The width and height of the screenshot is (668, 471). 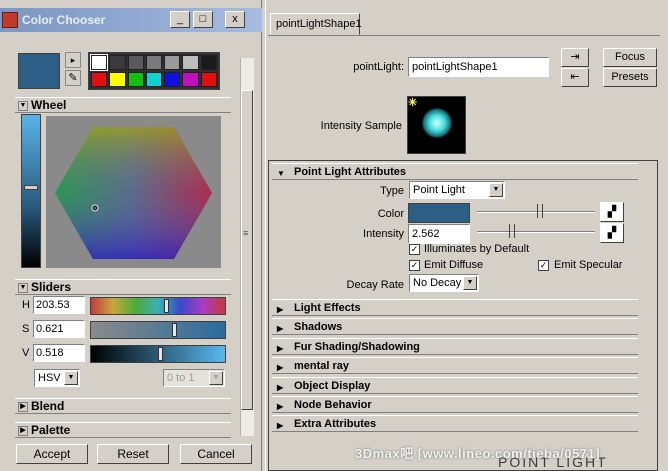 I want to click on light-color-swatch, so click(x=439, y=213).